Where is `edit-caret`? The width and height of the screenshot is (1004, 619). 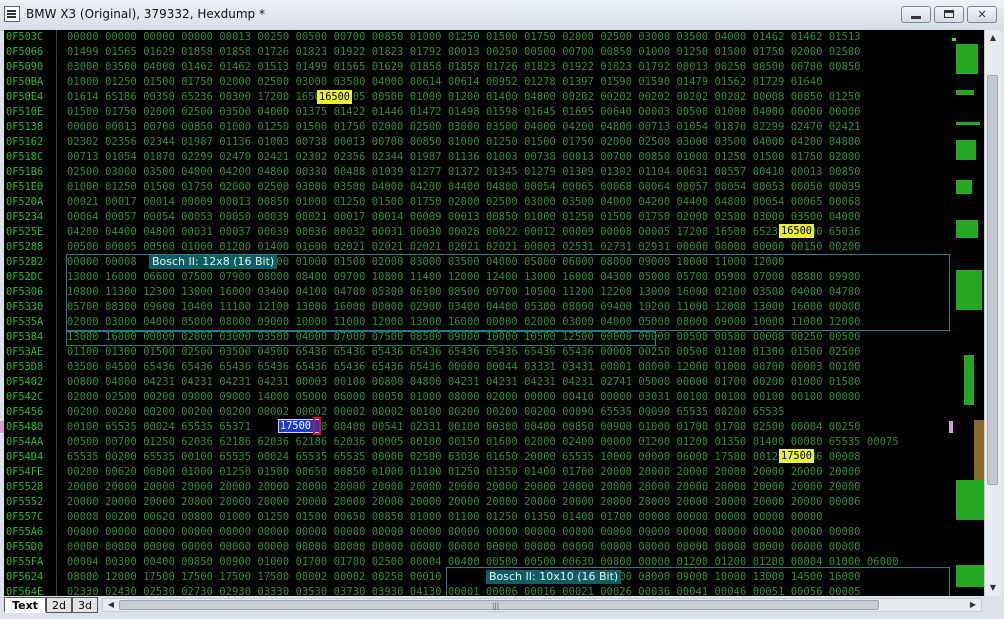 edit-caret is located at coordinates (317, 426).